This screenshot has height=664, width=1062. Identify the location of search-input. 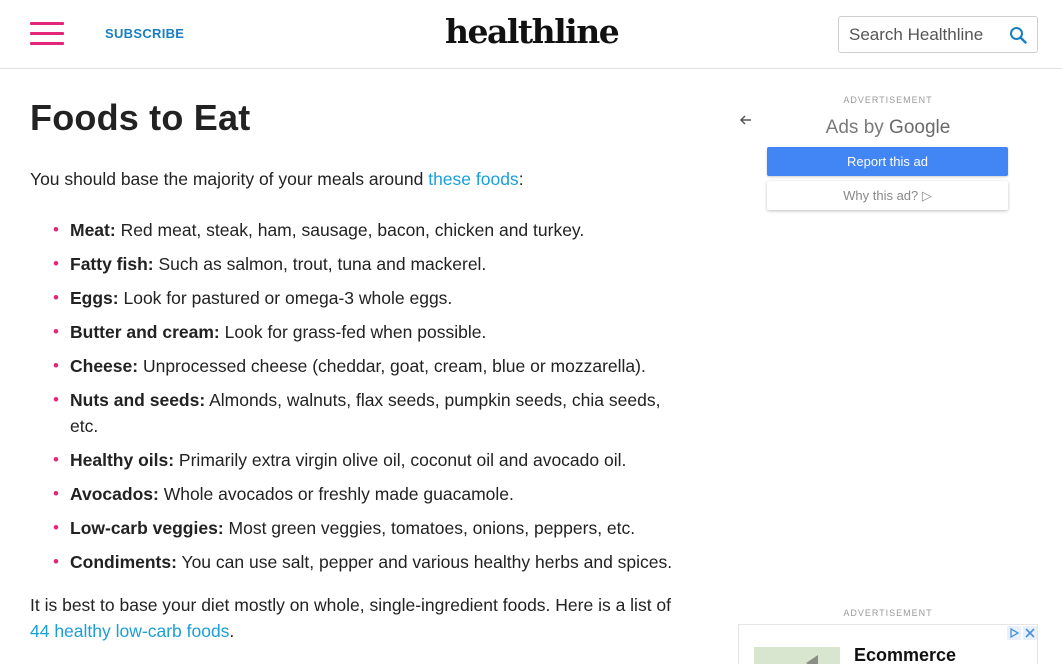
(924, 35).